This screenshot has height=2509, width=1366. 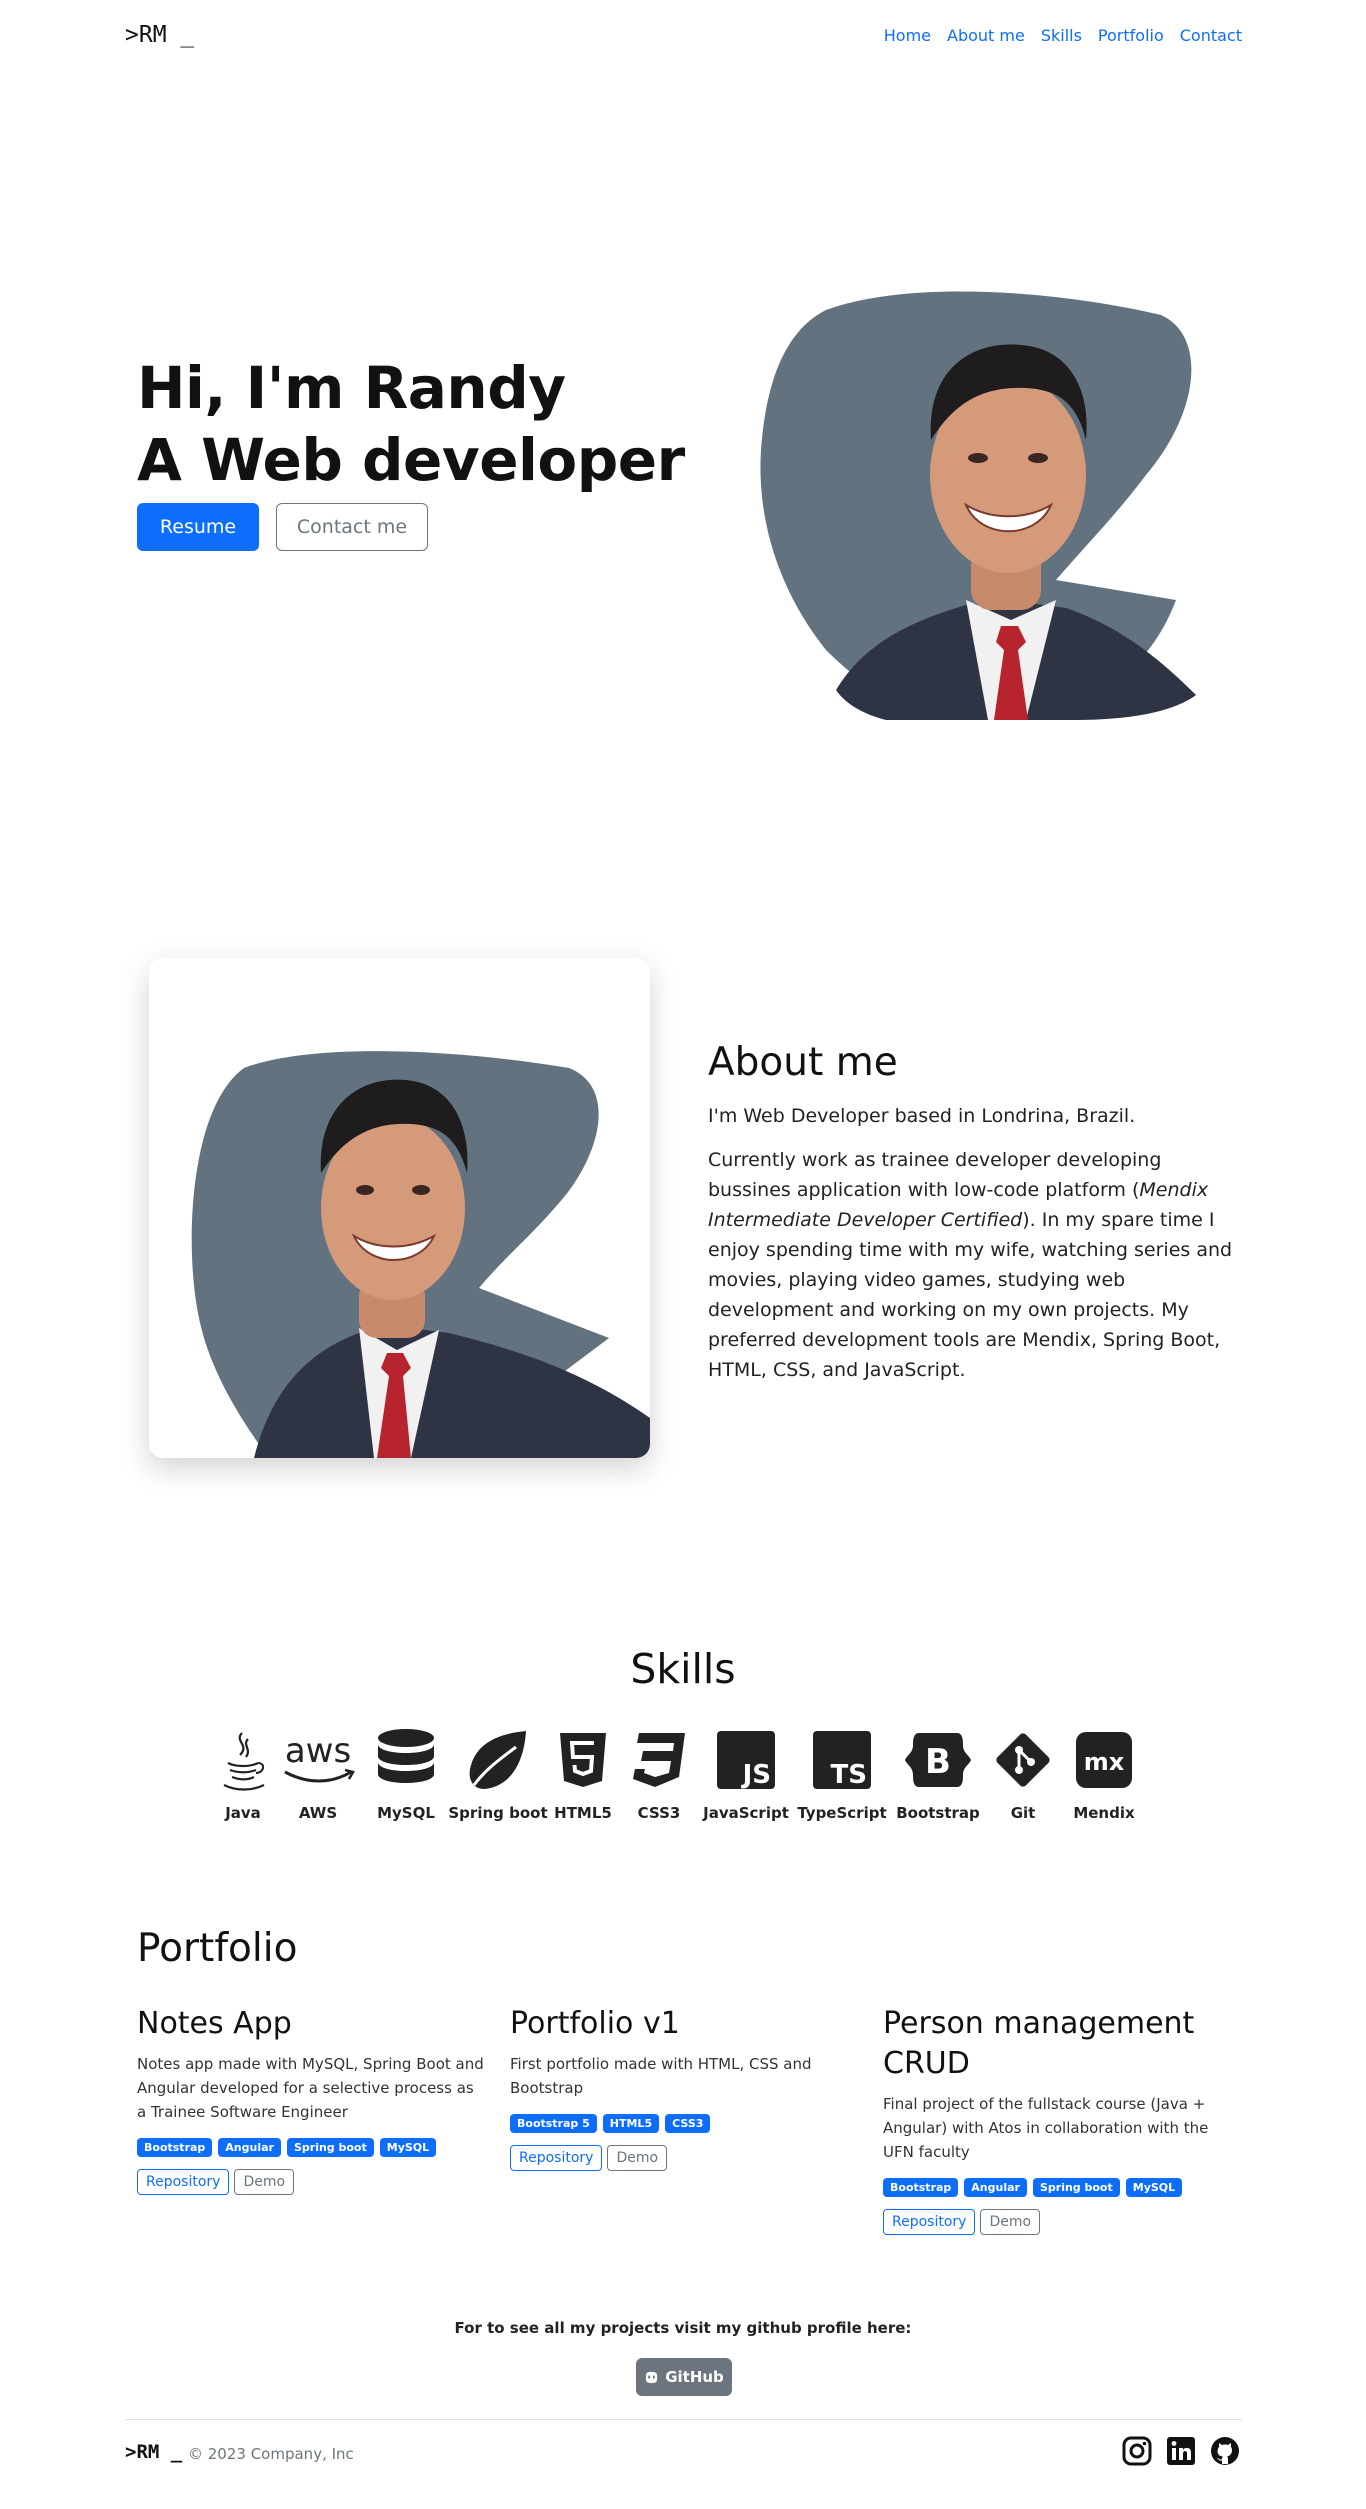 I want to click on contact-me-button: Contact me, so click(x=352, y=527).